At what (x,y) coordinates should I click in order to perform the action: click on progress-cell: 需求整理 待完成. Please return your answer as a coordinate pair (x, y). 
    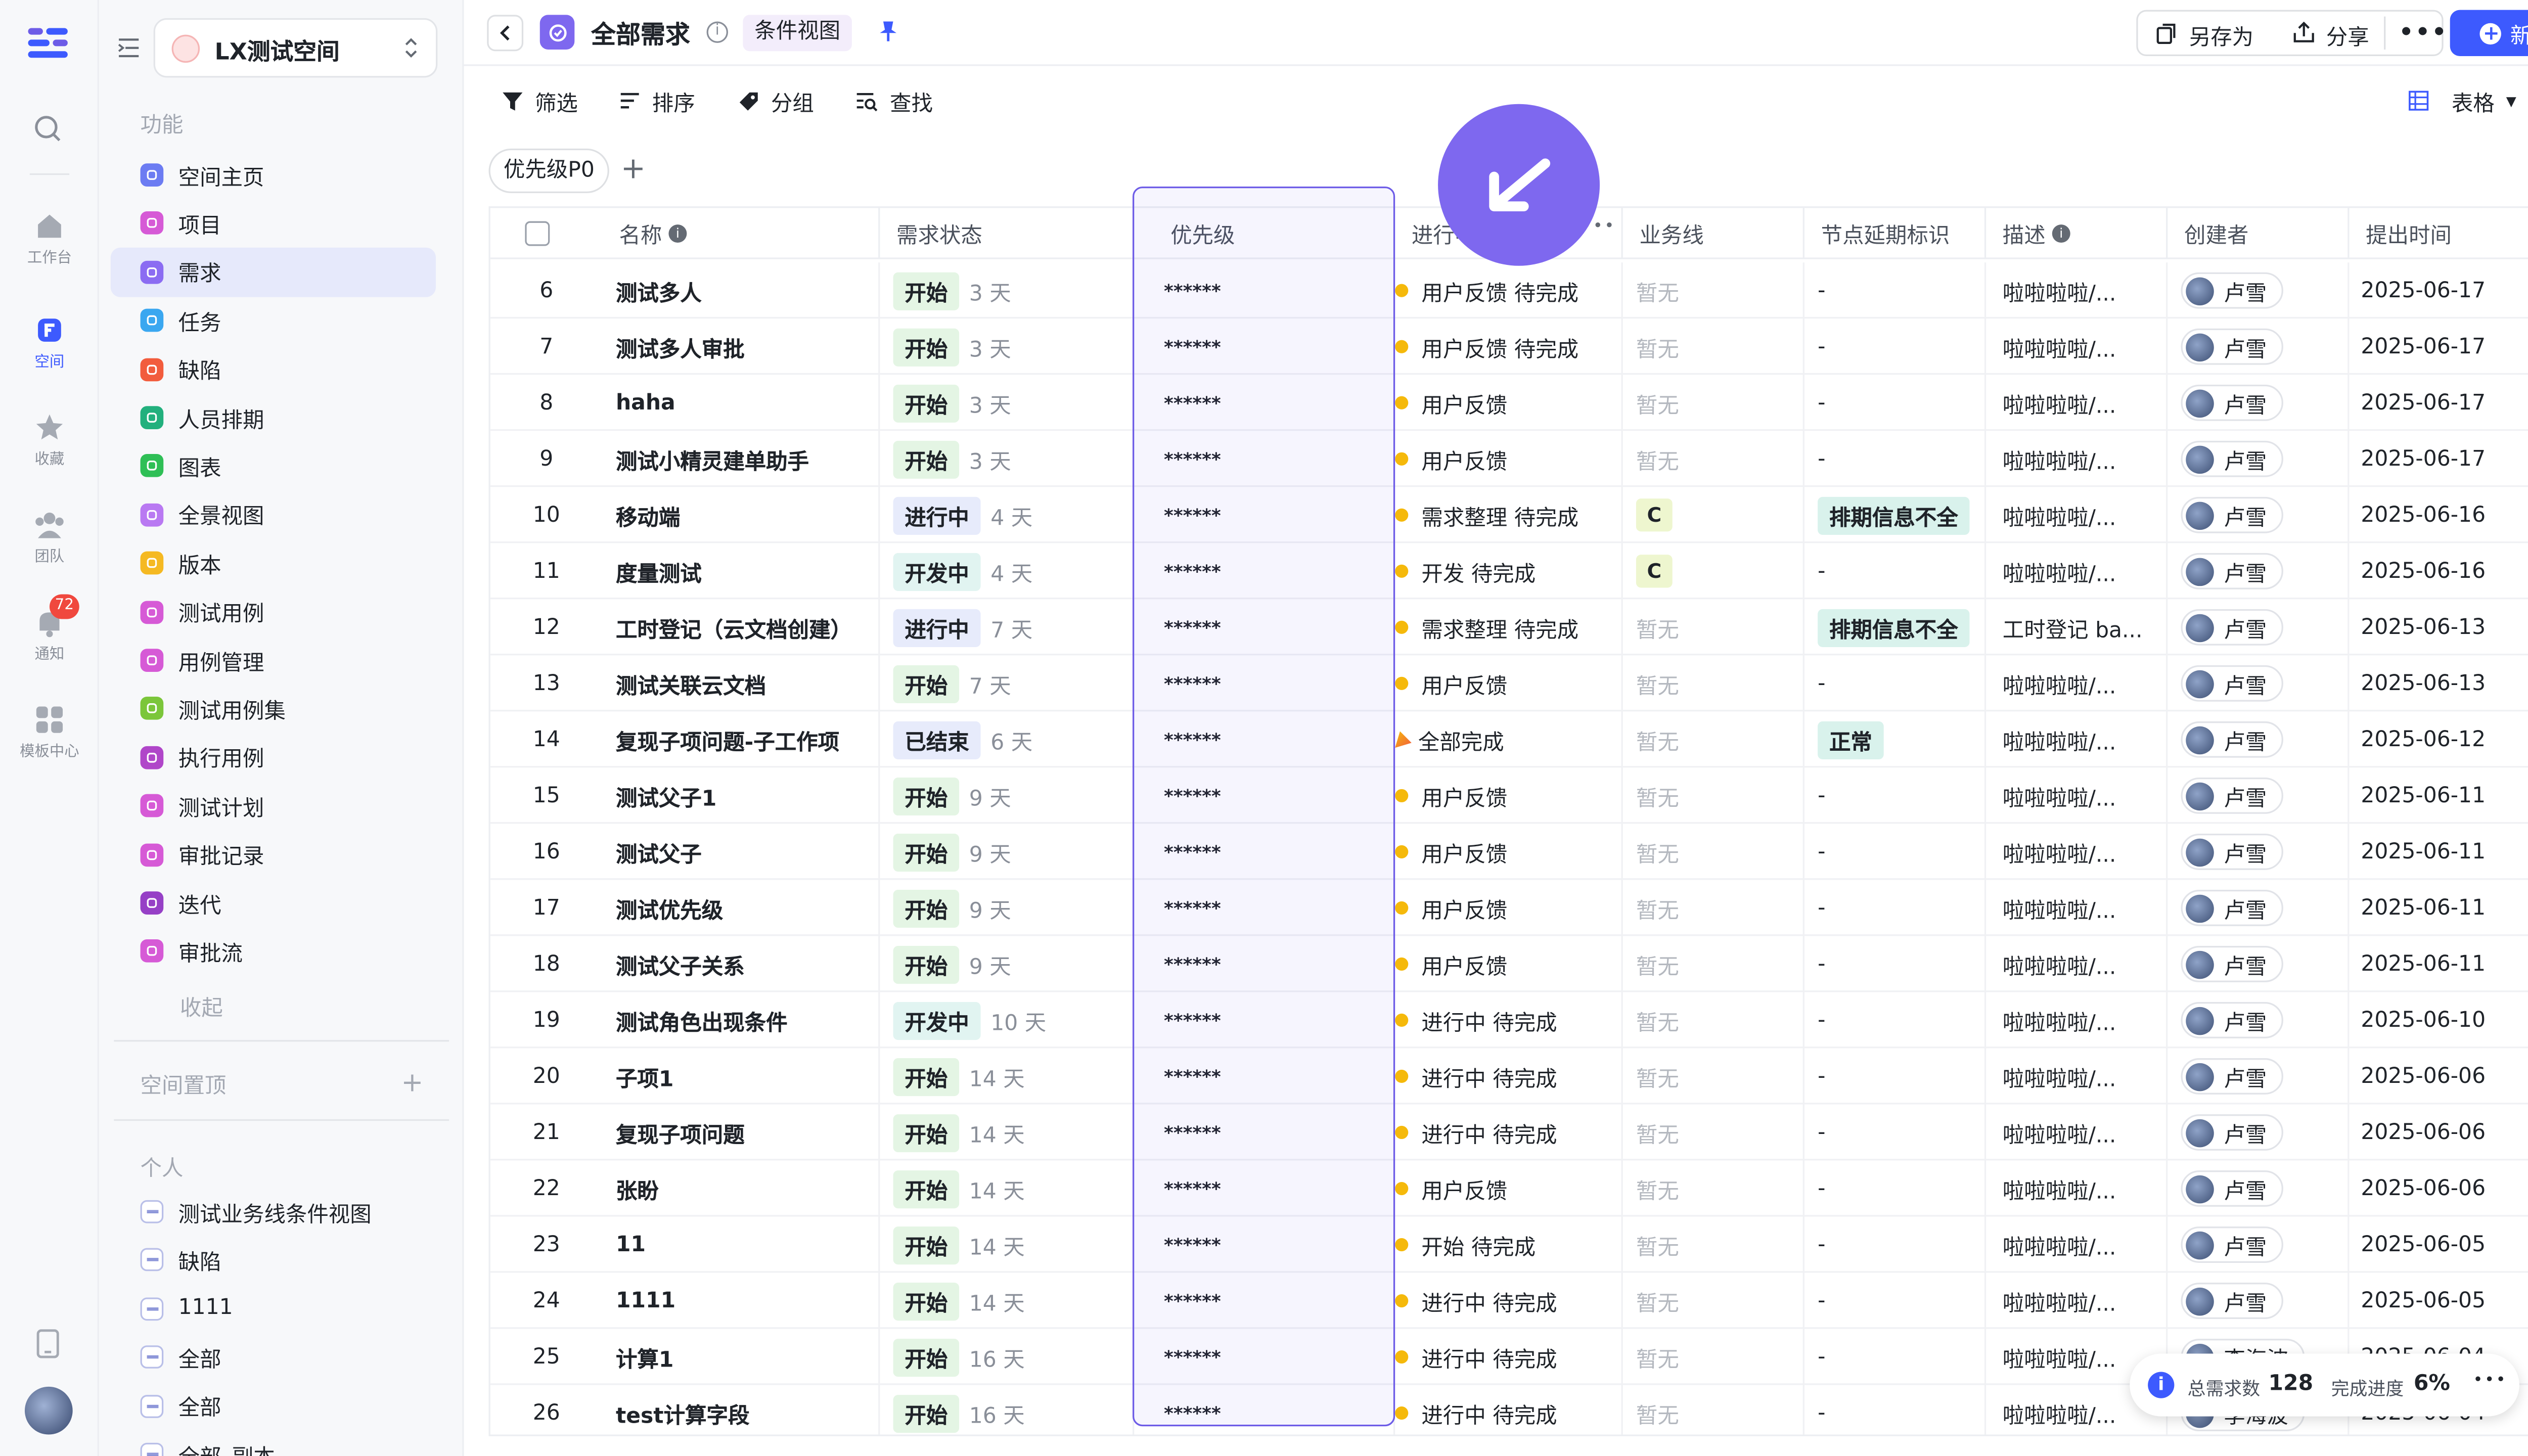
    Looking at the image, I should click on (1509, 627).